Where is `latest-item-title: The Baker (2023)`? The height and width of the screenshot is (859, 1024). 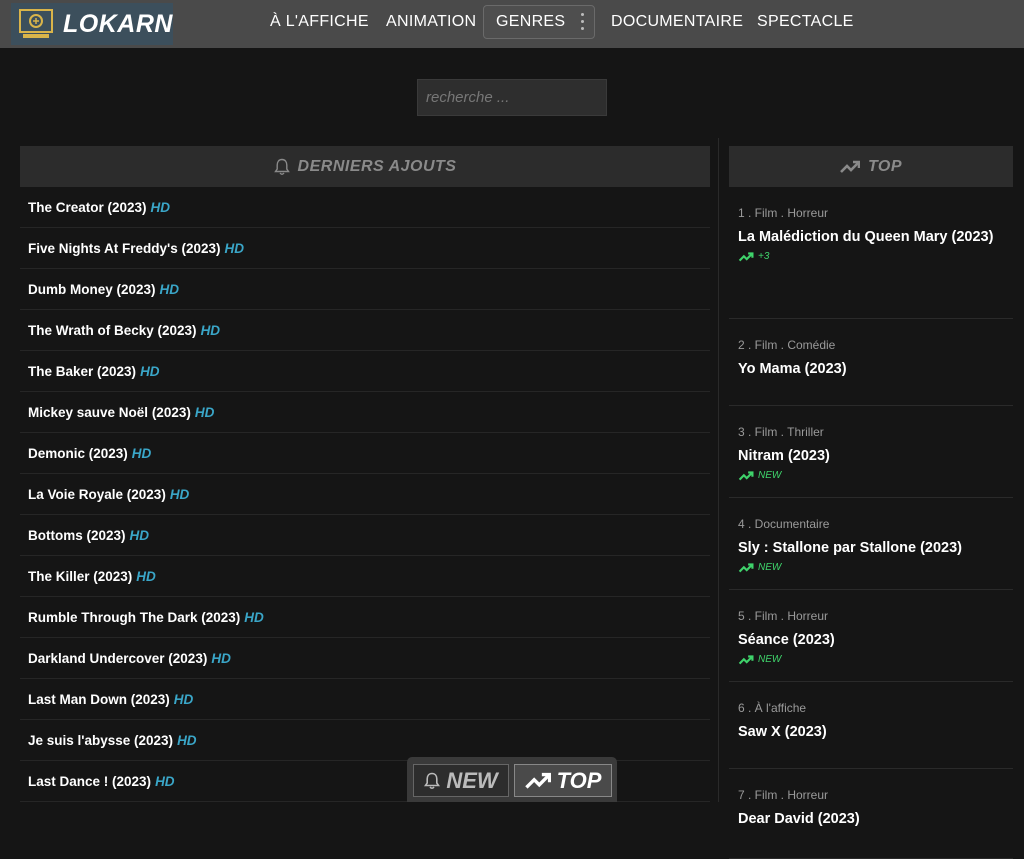
latest-item-title: The Baker (2023) is located at coordinates (82, 371).